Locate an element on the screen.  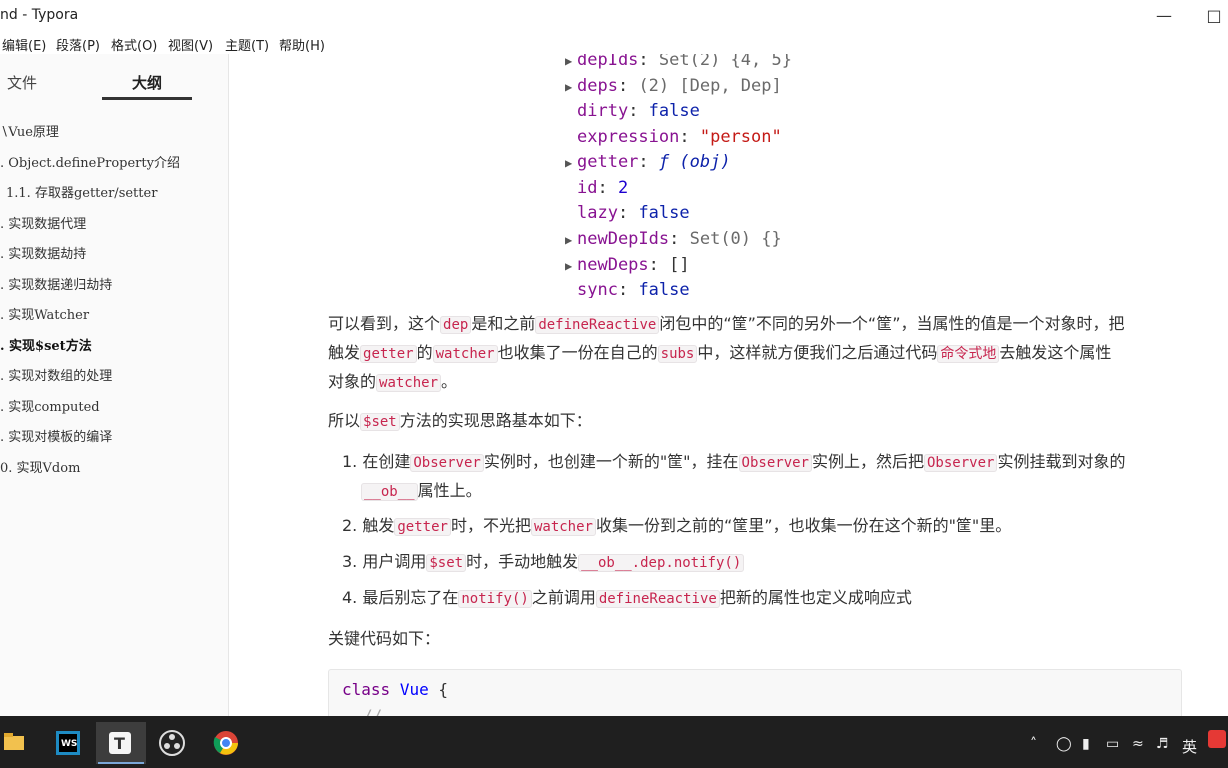
wifi-icon: ≈ is located at coordinates (1138, 744).